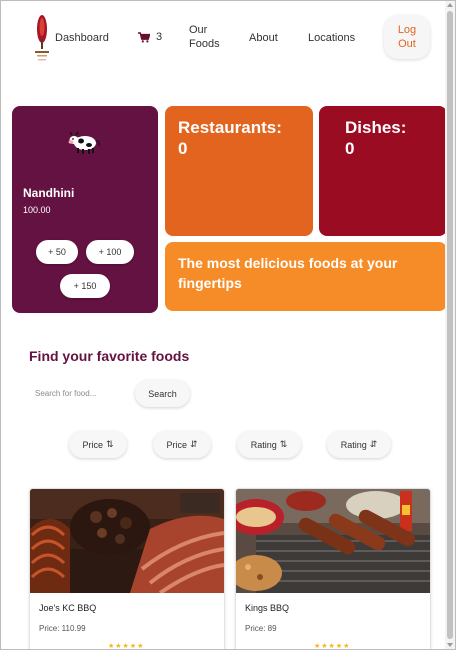 This screenshot has height=650, width=456. I want to click on food-card-kings-bbq: Kings BBQ Price: 89 ★★★★★, so click(333, 569).